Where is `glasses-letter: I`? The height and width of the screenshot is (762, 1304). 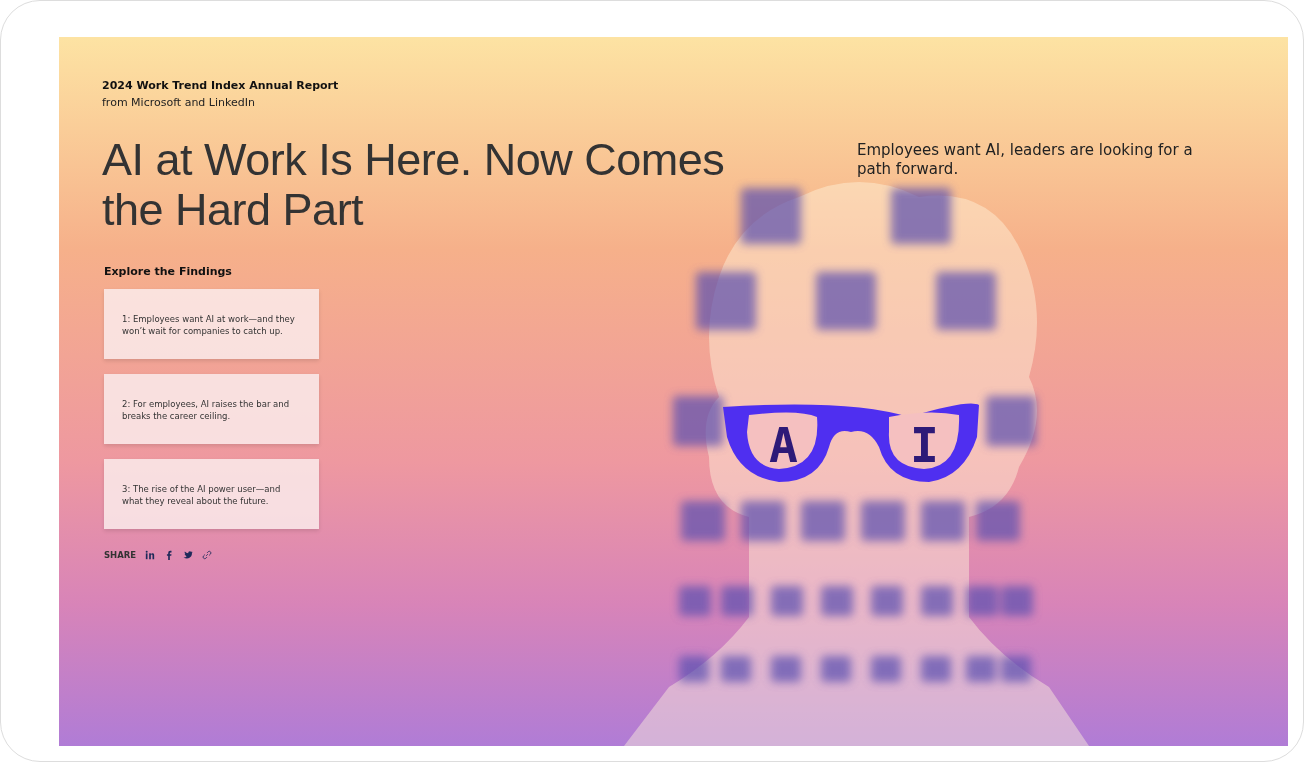
glasses-letter: I is located at coordinates (924, 445).